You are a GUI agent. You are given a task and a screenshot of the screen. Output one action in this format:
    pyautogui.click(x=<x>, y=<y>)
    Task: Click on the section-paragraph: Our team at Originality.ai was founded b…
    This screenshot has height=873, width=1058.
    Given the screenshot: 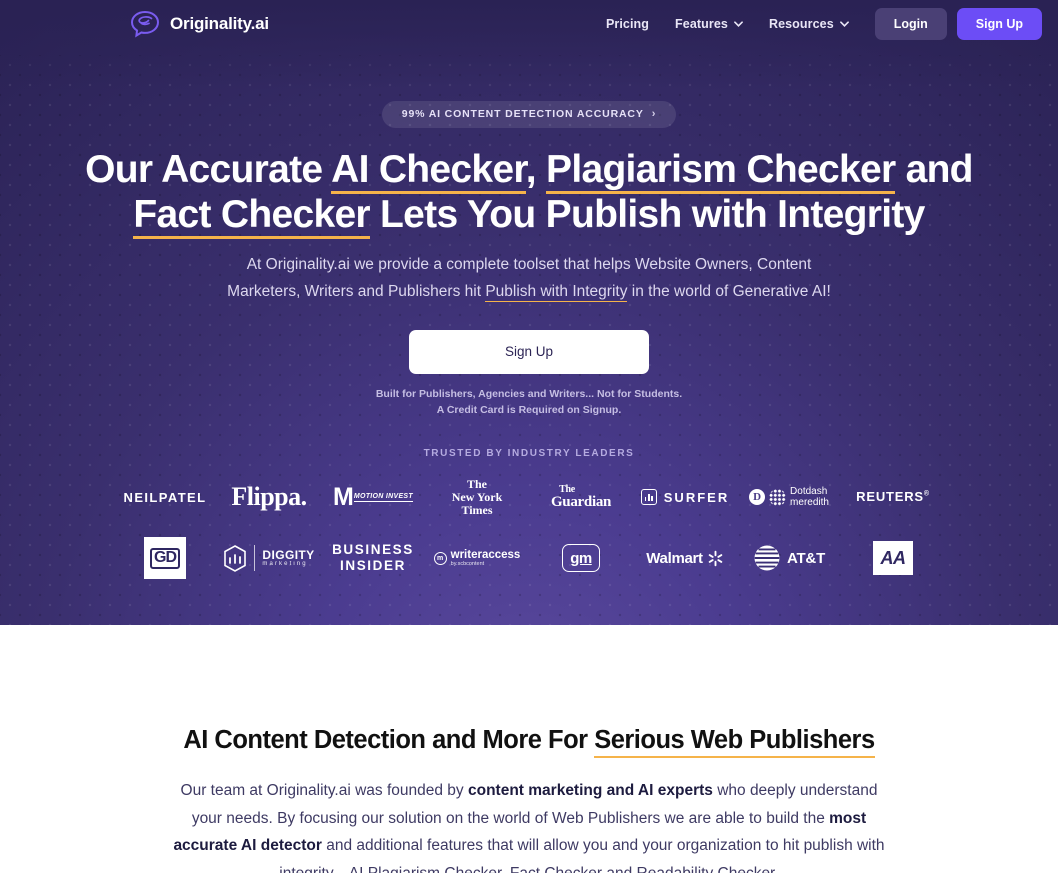 What is the action you would take?
    pyautogui.click(x=529, y=825)
    